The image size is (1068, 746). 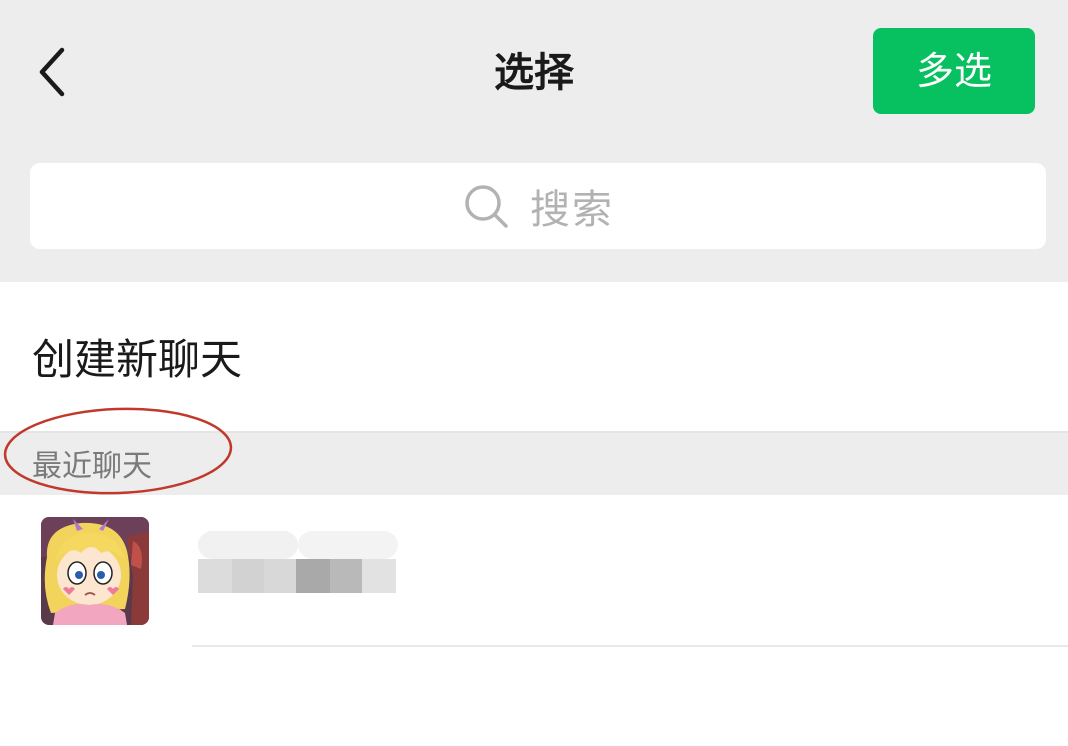 I want to click on recent-chats-label: 最近聊天, so click(x=92, y=466).